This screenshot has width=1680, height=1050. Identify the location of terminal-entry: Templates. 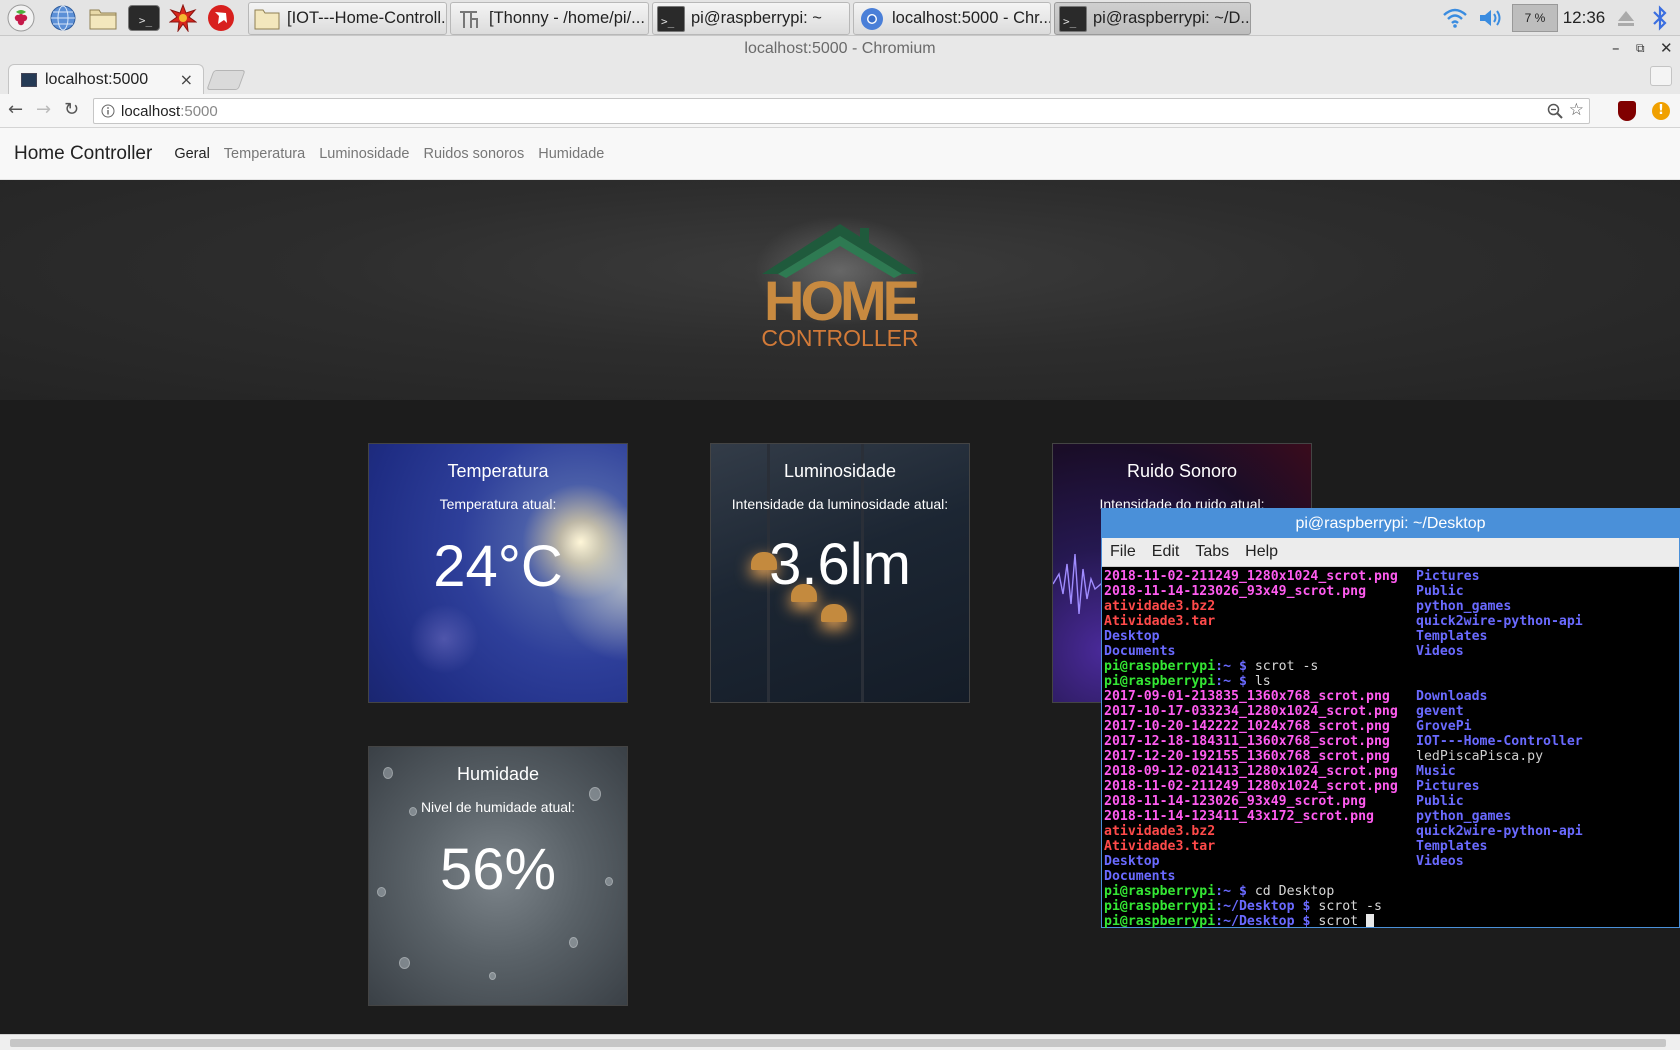
(1452, 636).